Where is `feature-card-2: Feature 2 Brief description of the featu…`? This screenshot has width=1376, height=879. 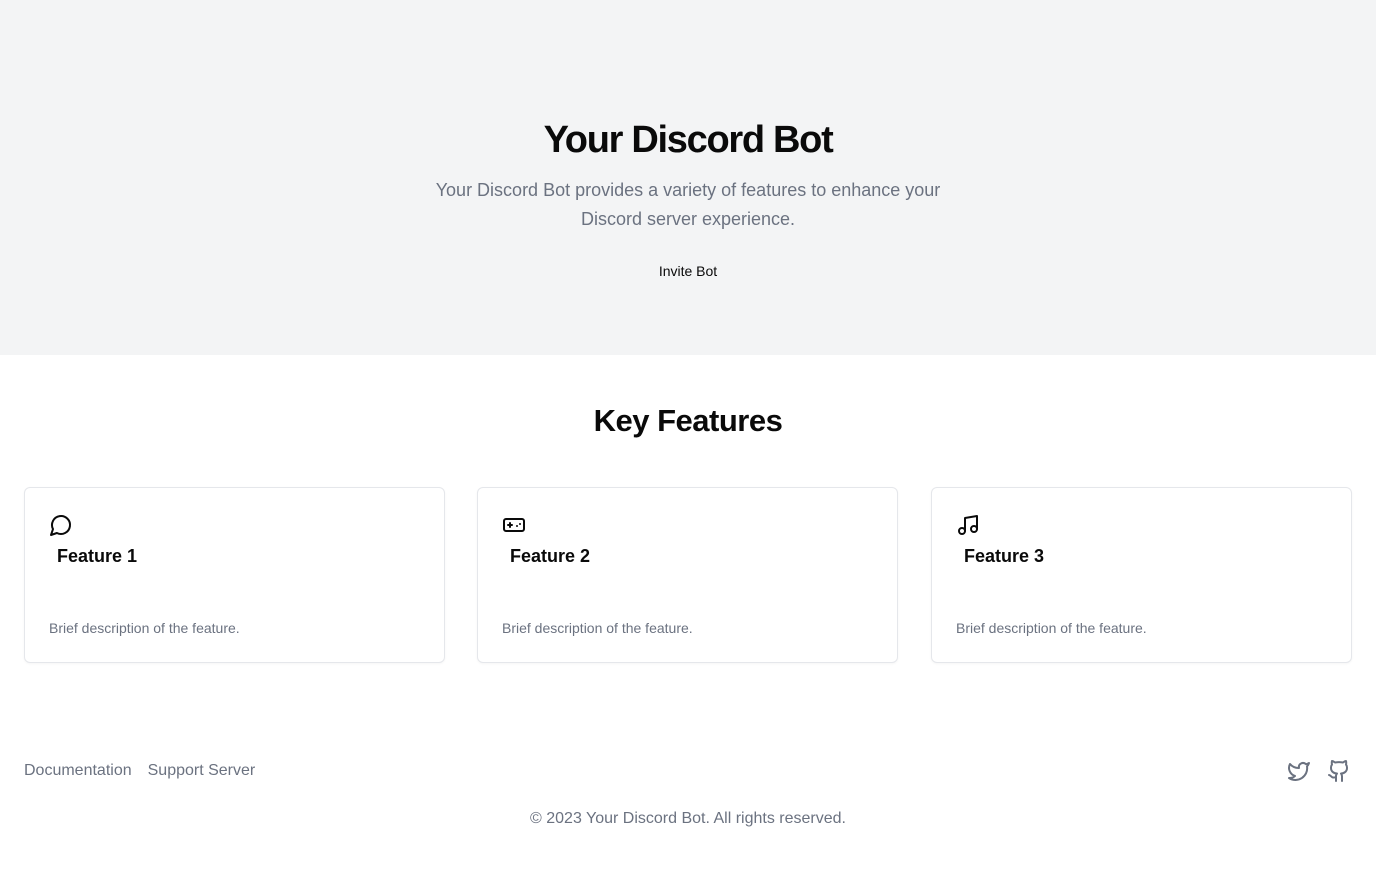 feature-card-2: Feature 2 Brief description of the featu… is located at coordinates (687, 575).